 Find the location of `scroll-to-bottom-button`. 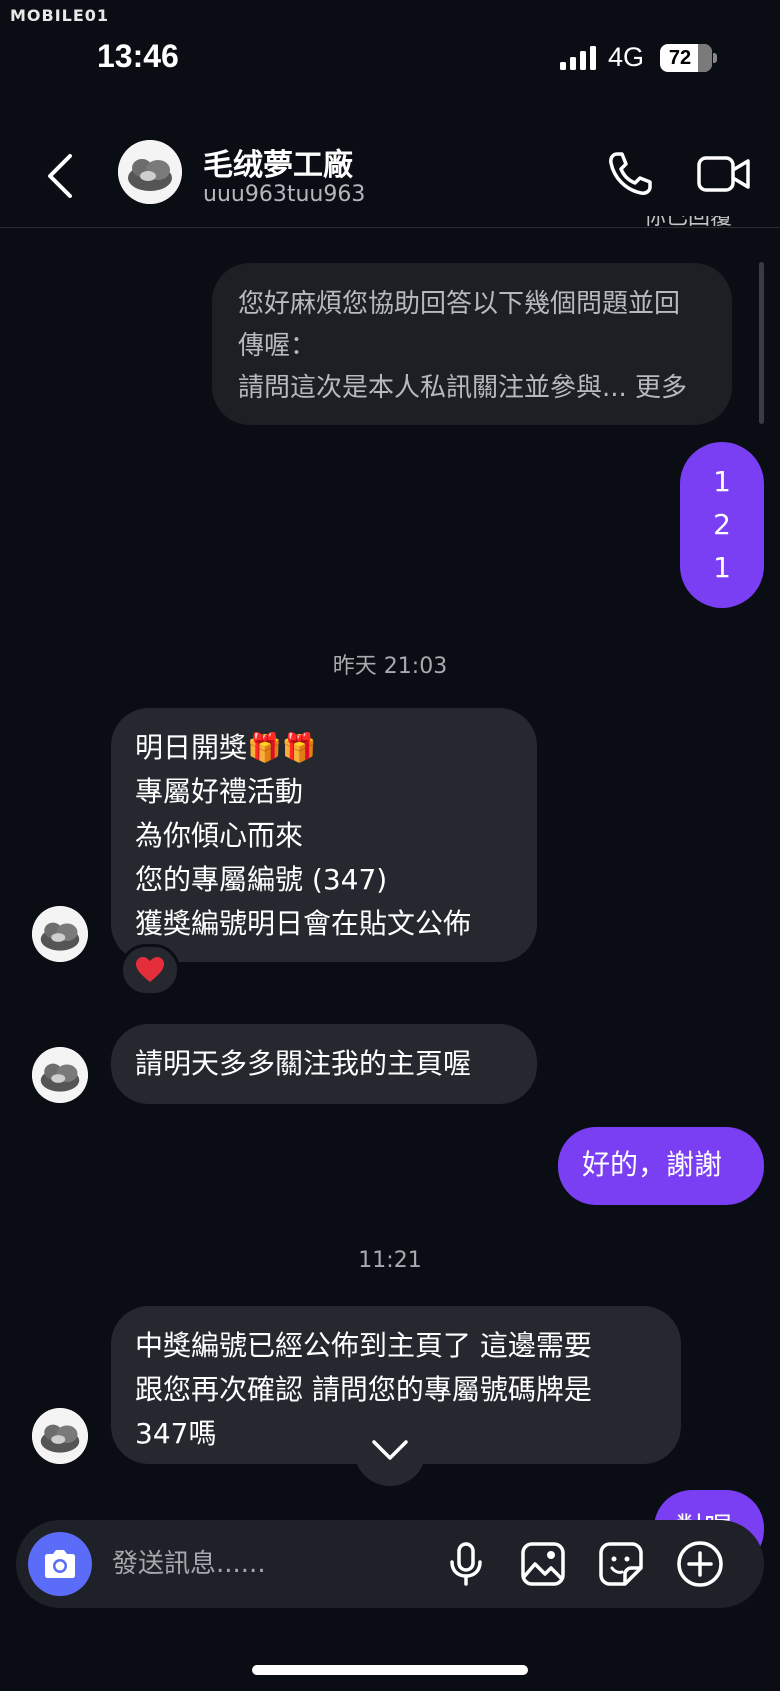

scroll-to-bottom-button is located at coordinates (390, 1450).